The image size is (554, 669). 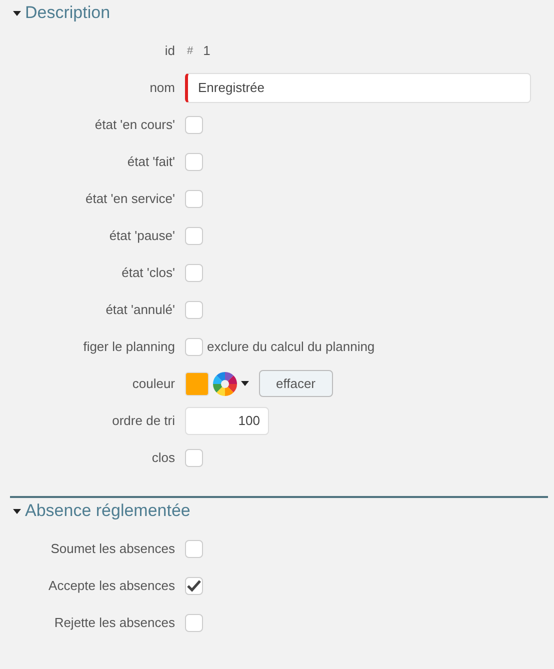 I want to click on field-label: état 'annulé', so click(x=140, y=309).